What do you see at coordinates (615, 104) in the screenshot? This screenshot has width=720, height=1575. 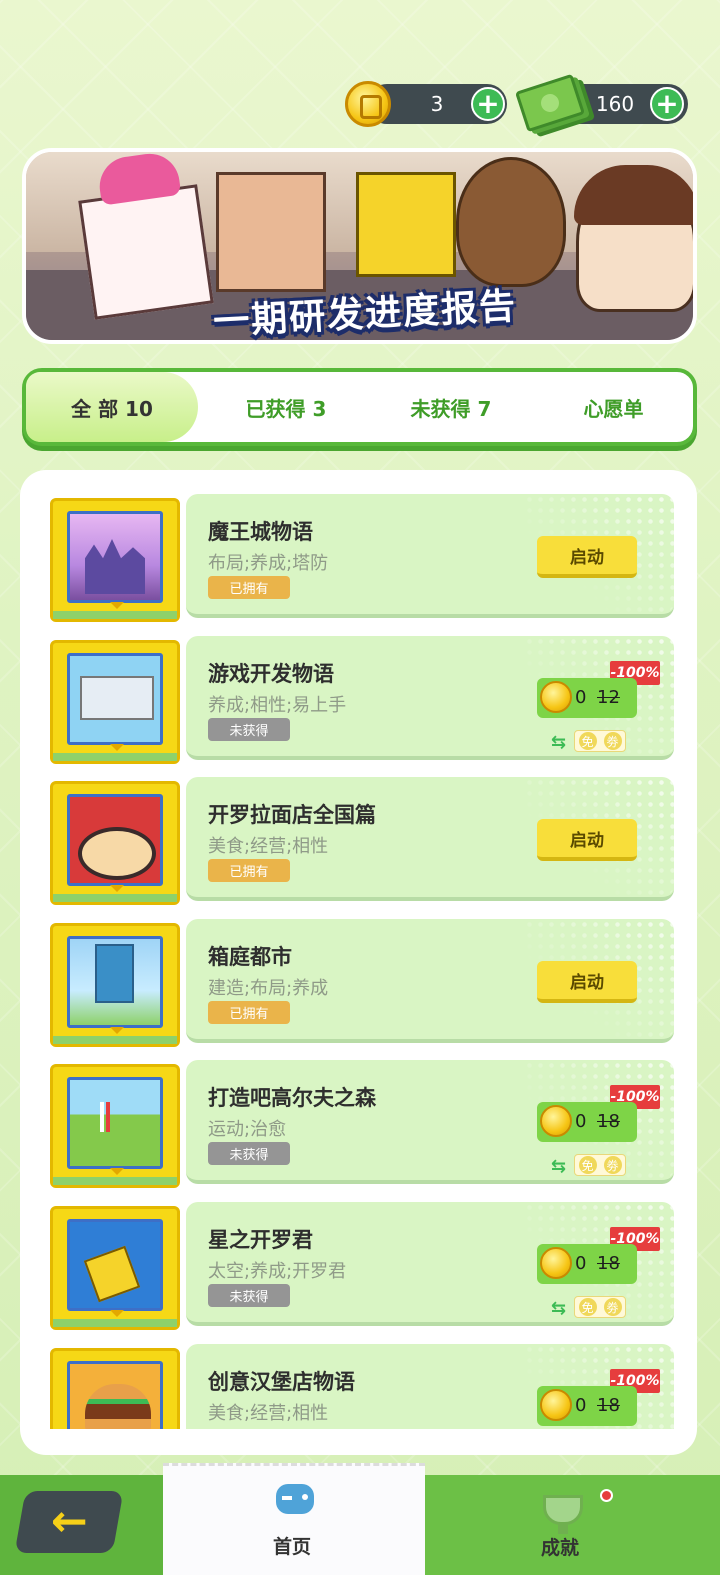 I see `cash-amount: 160` at bounding box center [615, 104].